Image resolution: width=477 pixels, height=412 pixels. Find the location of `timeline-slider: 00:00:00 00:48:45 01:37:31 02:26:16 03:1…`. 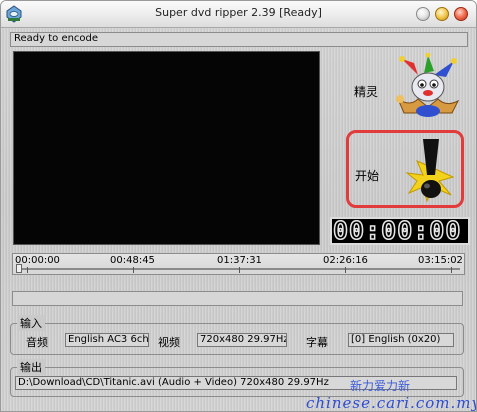

timeline-slider: 00:00:00 00:48:45 01:37:31 02:26:16 03:1… is located at coordinates (238, 264).